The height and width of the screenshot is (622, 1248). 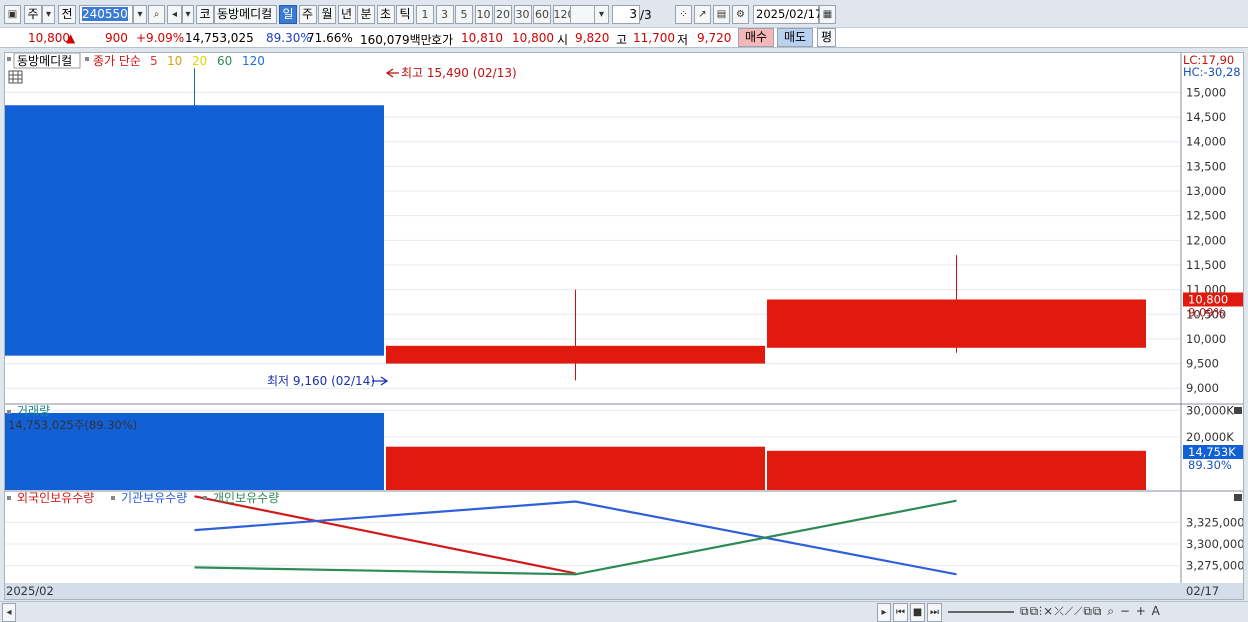 I want to click on volume-tick-label: 30,000K, so click(x=1210, y=410).